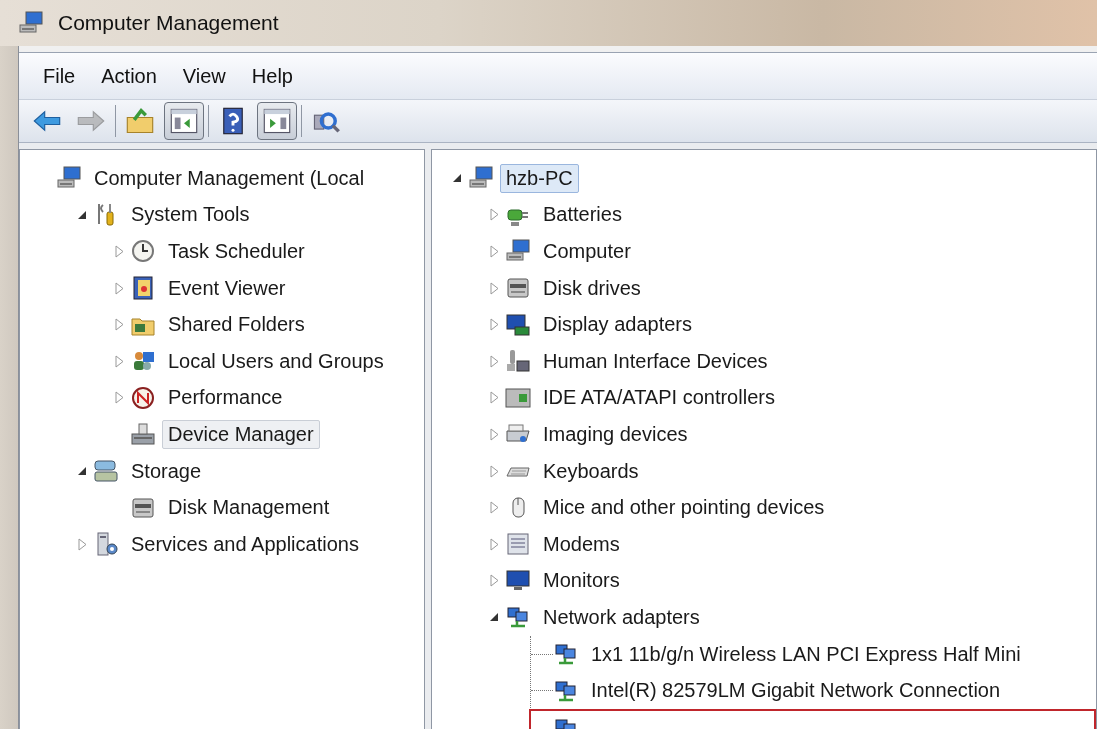 The image size is (1097, 729). What do you see at coordinates (566, 654) in the screenshot?
I see `network-icon` at bounding box center [566, 654].